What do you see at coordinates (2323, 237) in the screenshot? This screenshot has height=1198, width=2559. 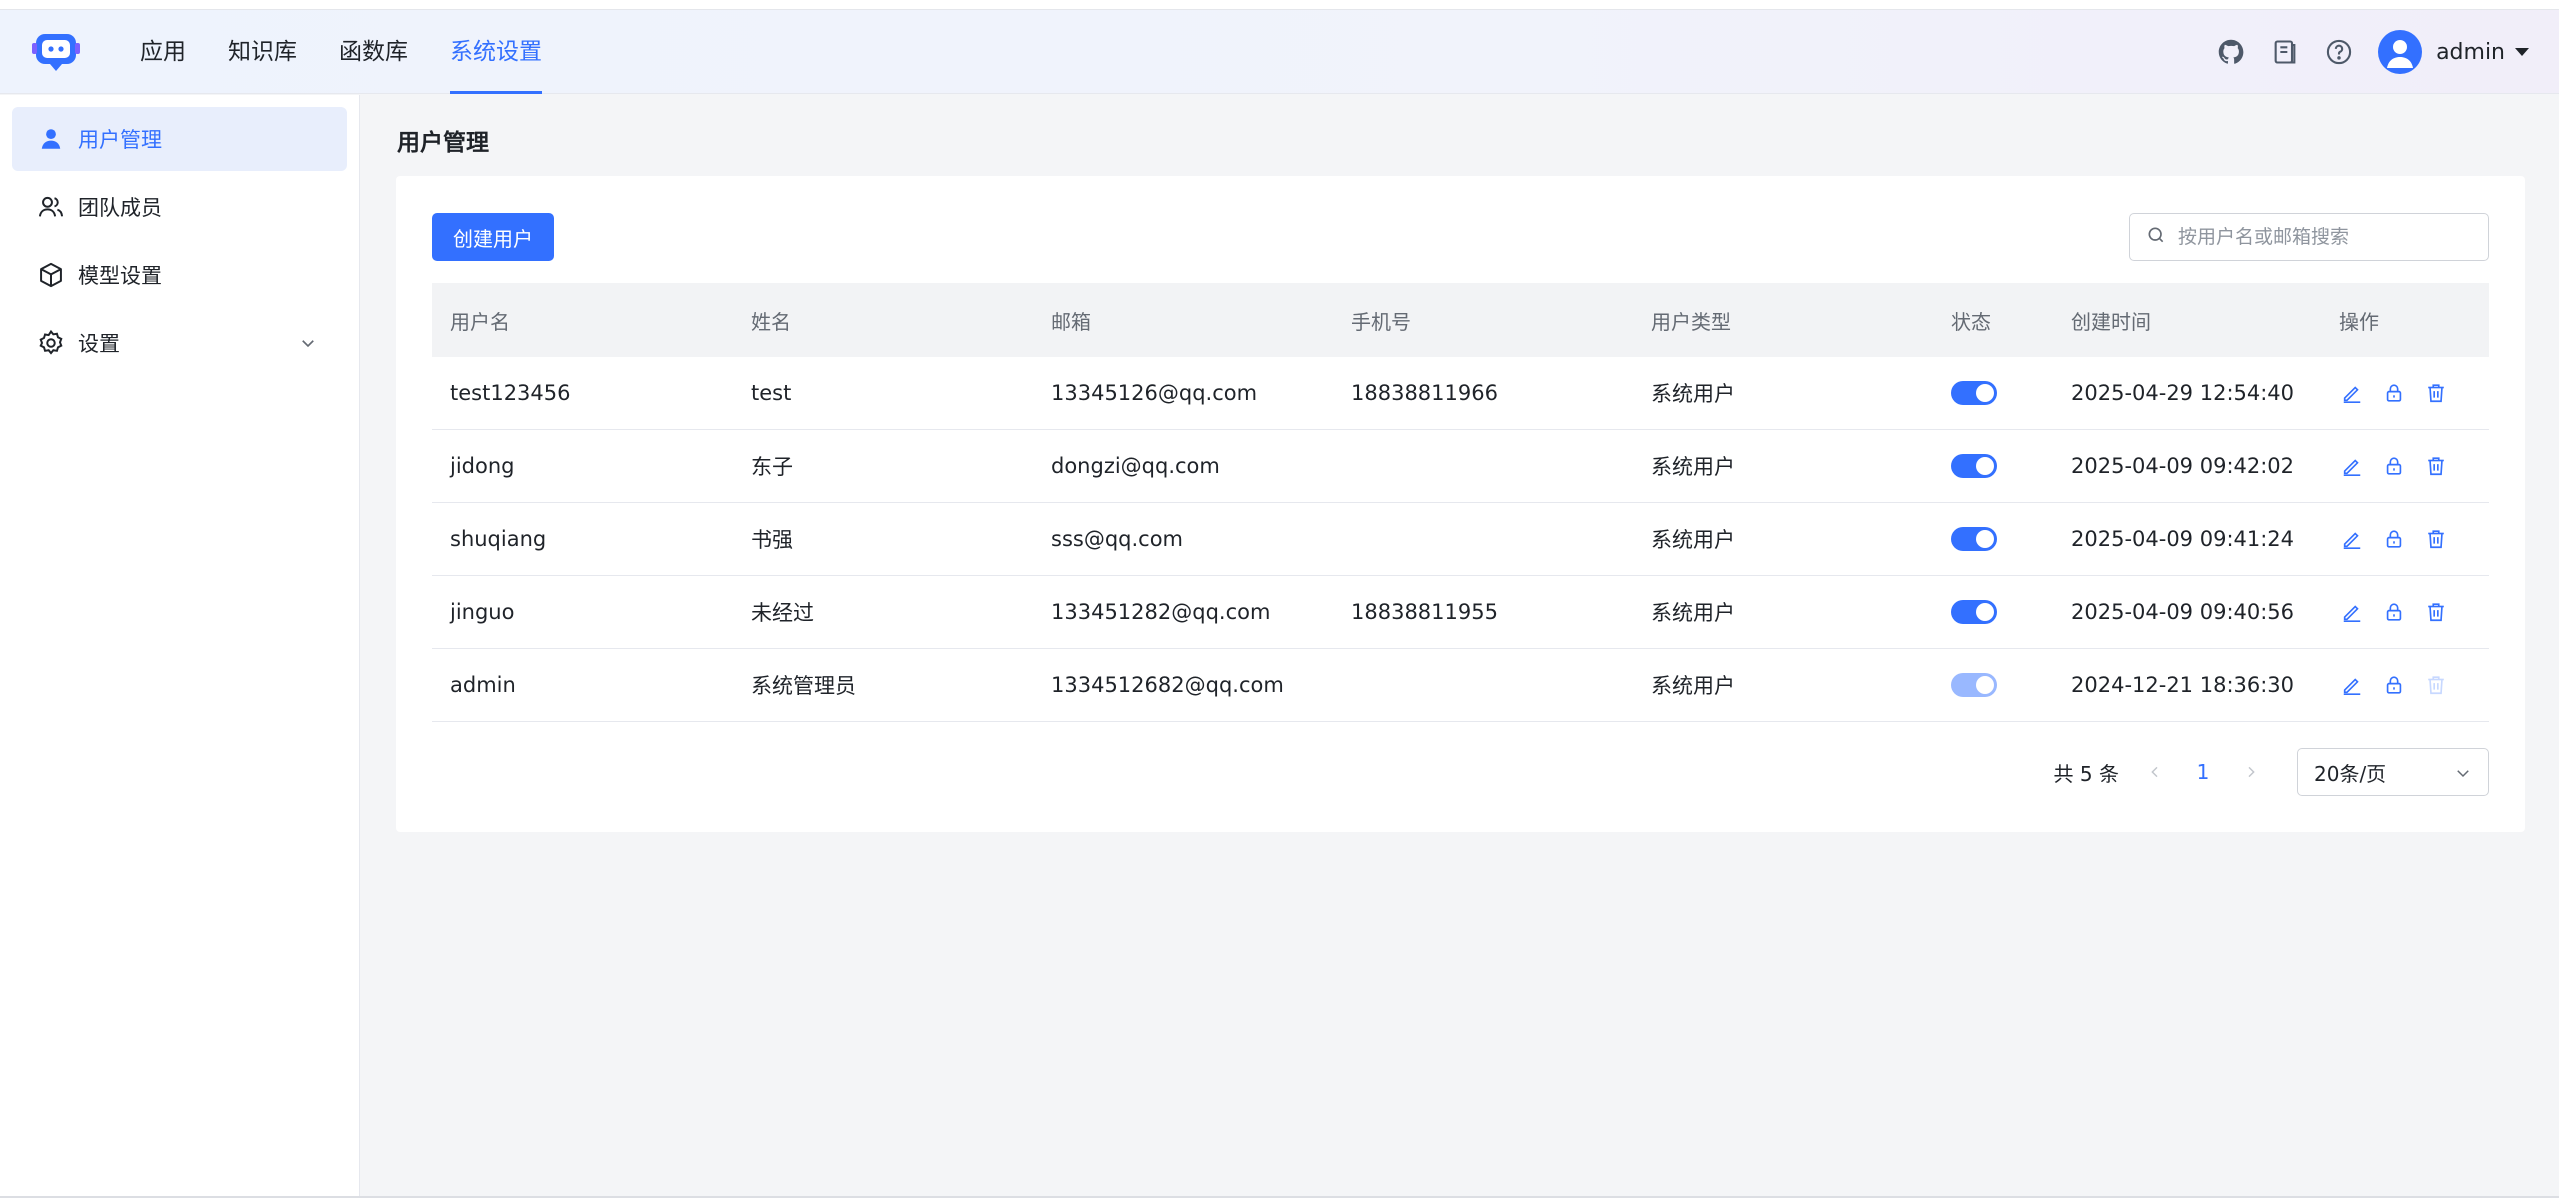 I see `search-input` at bounding box center [2323, 237].